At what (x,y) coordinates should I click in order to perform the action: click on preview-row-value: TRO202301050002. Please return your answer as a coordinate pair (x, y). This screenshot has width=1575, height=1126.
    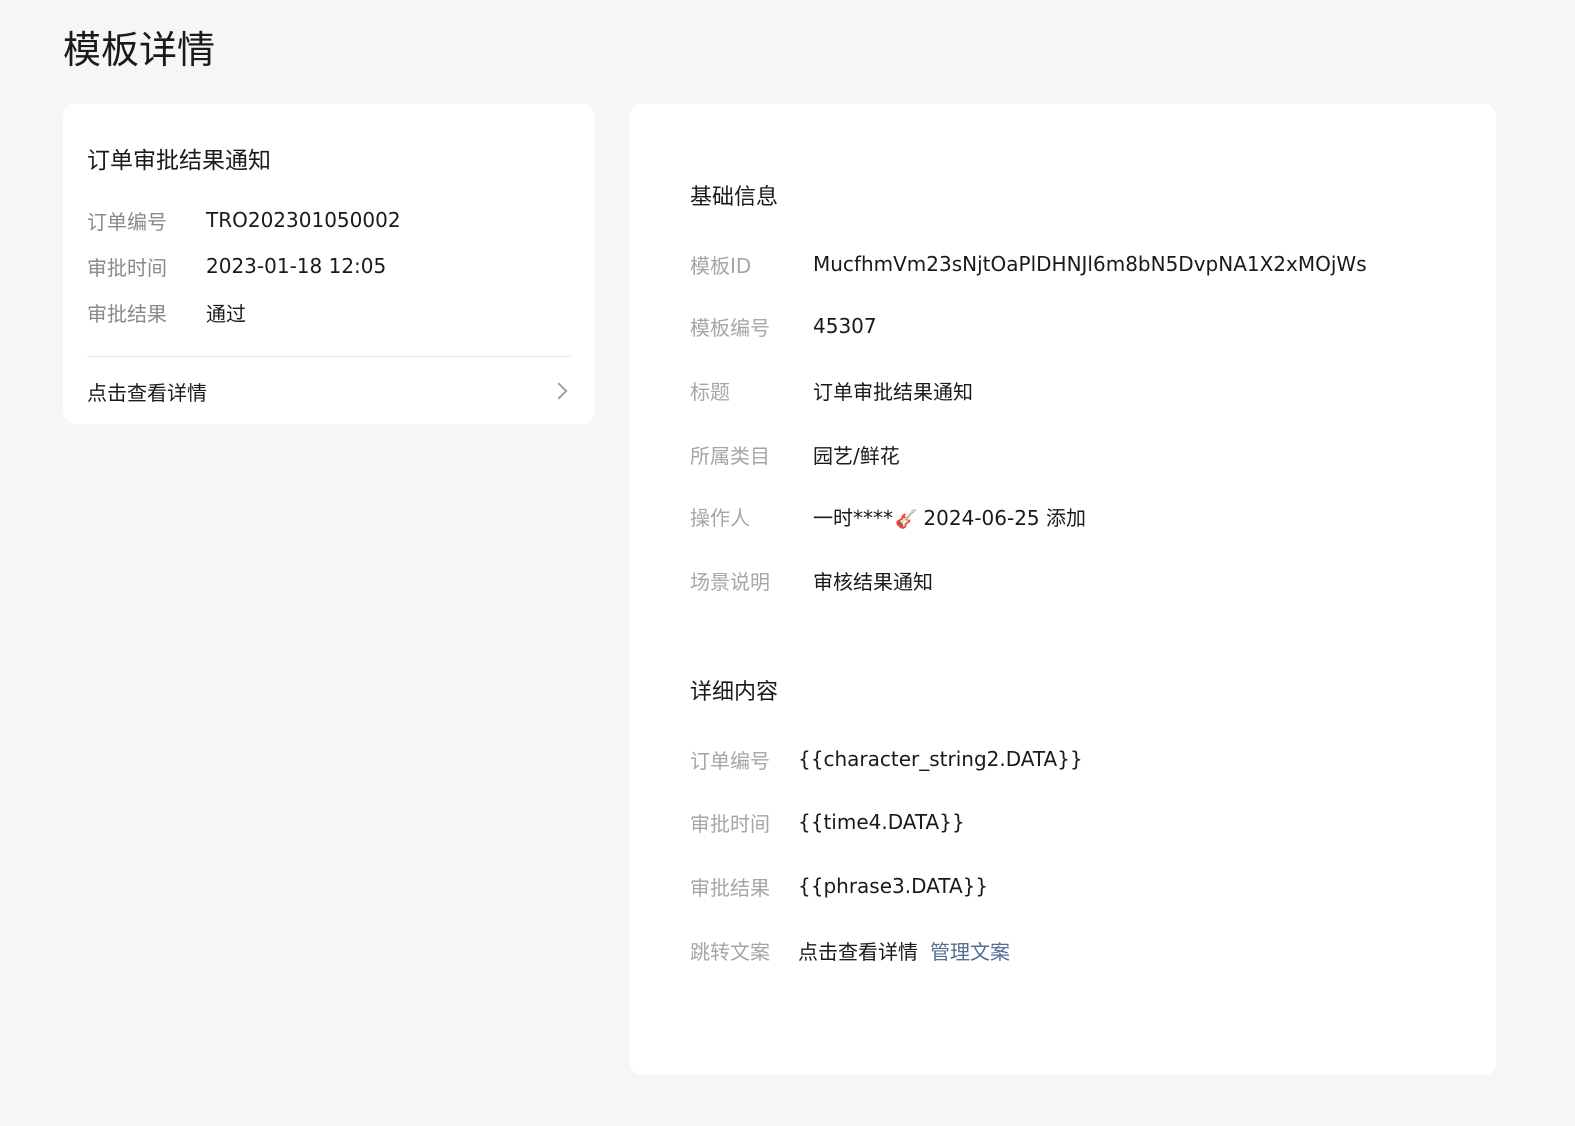
    Looking at the image, I should click on (303, 220).